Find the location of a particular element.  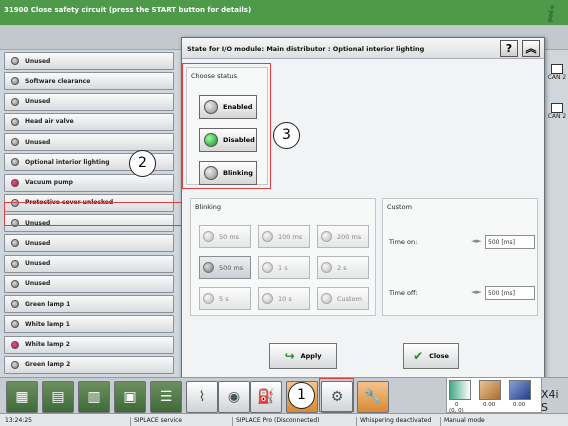

machine-label: X4i S is located at coordinates (550, 401).